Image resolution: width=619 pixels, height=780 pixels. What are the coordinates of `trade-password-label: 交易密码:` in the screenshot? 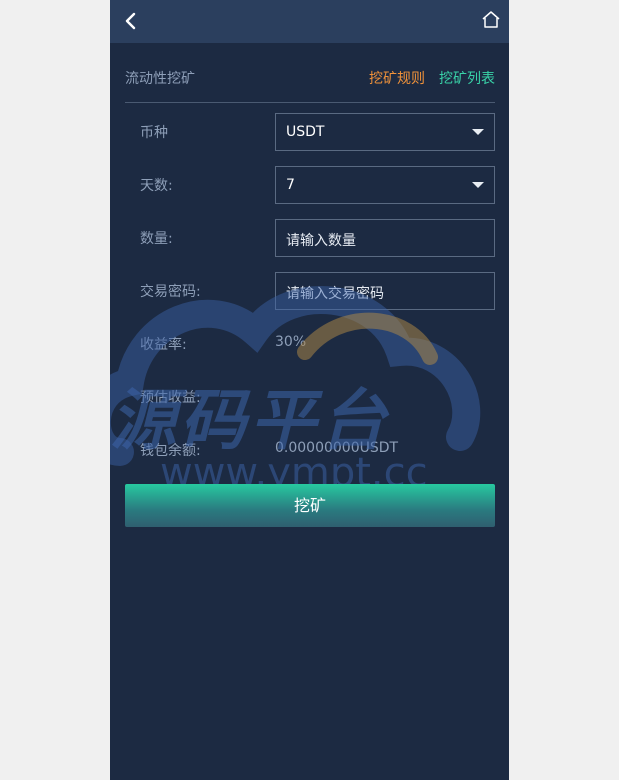 It's located at (170, 292).